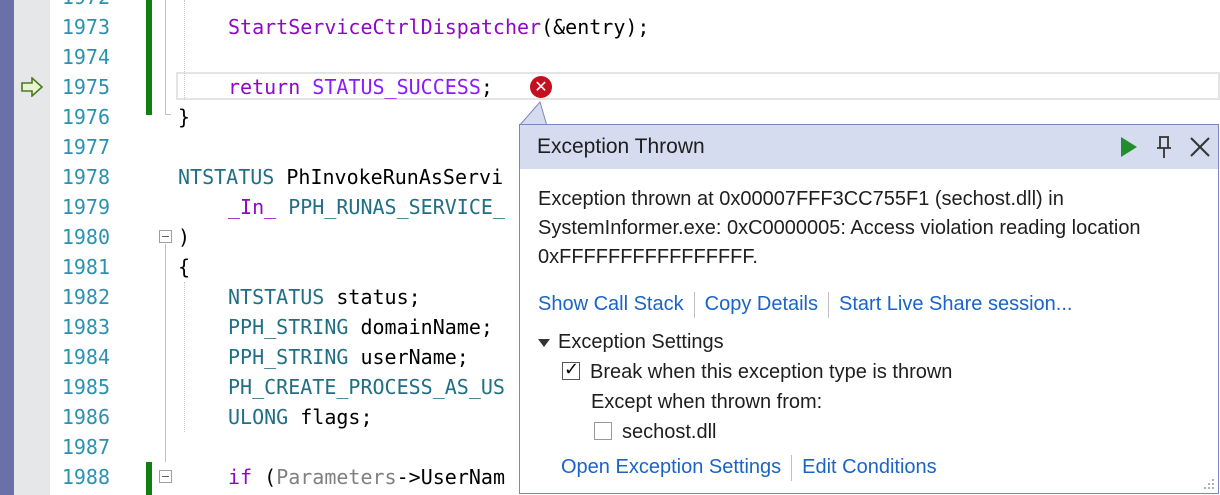 This screenshot has height=495, width=1220. I want to click on variable: userName;, so click(414, 357).